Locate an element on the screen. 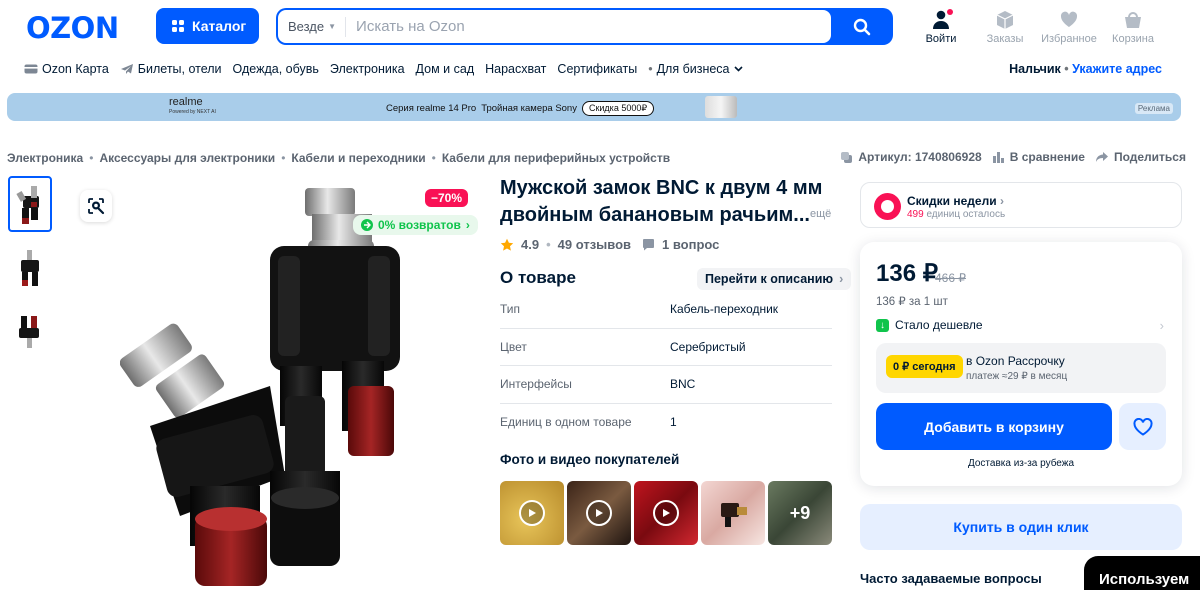 This screenshot has height=590, width=1200. add-to-cart-button: Добавить в корзину is located at coordinates (994, 426).